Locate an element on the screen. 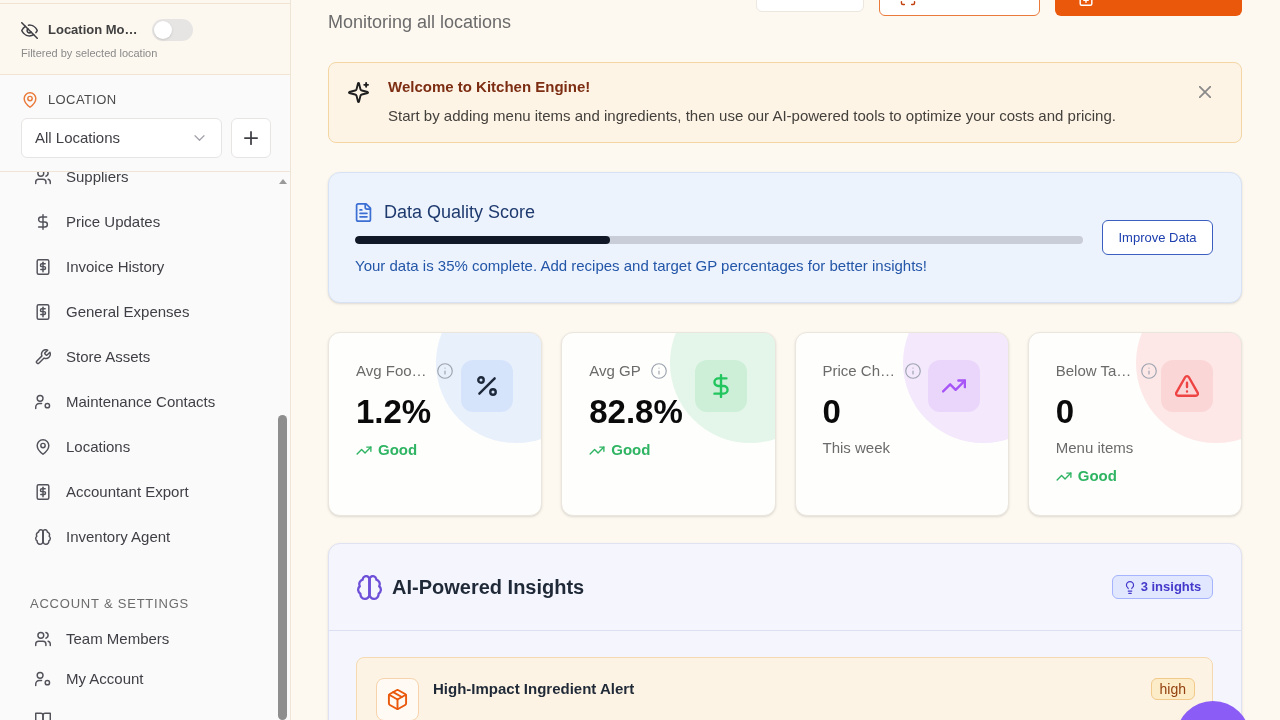 The width and height of the screenshot is (1280, 720). lightbulb-icon is located at coordinates (1129, 587).